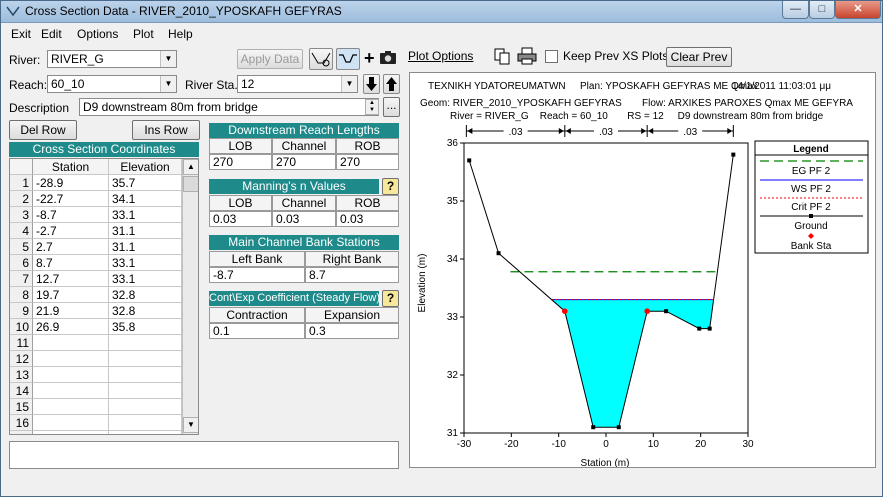 The image size is (883, 497). What do you see at coordinates (502, 57) in the screenshot?
I see `copy-icon` at bounding box center [502, 57].